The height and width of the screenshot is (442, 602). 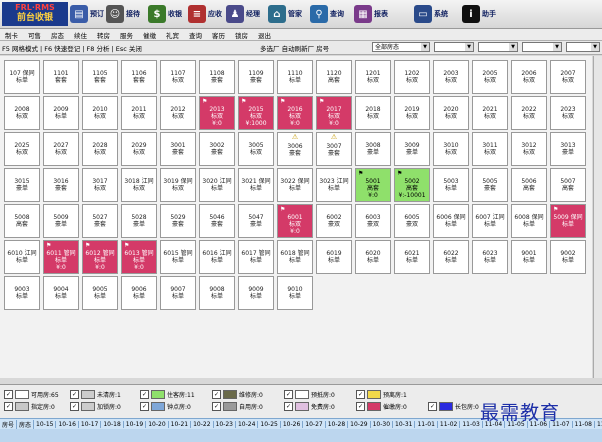 What do you see at coordinates (61, 257) in the screenshot?
I see `room-cell: ⚑ 6011 管同 标单 ¥:0` at bounding box center [61, 257].